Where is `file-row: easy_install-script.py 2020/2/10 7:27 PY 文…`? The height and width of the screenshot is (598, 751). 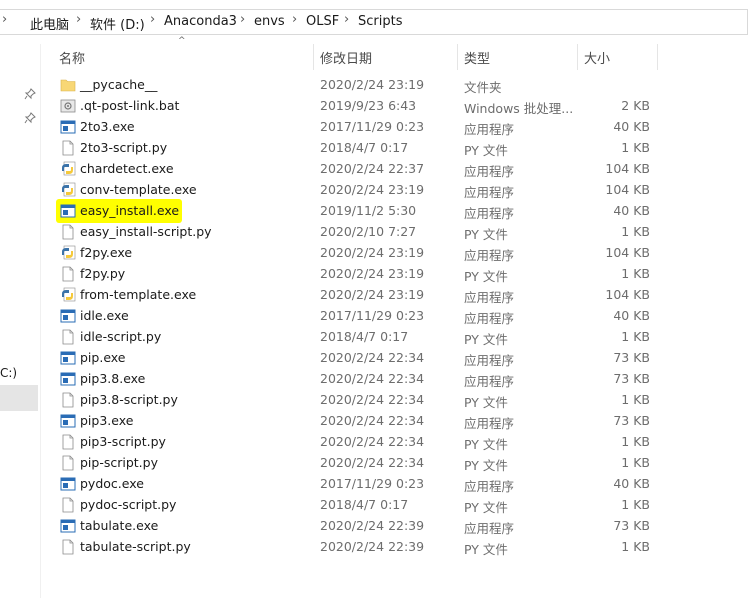
file-row: easy_install-script.py 2020/2/10 7:27 PY 文… is located at coordinates (356, 232).